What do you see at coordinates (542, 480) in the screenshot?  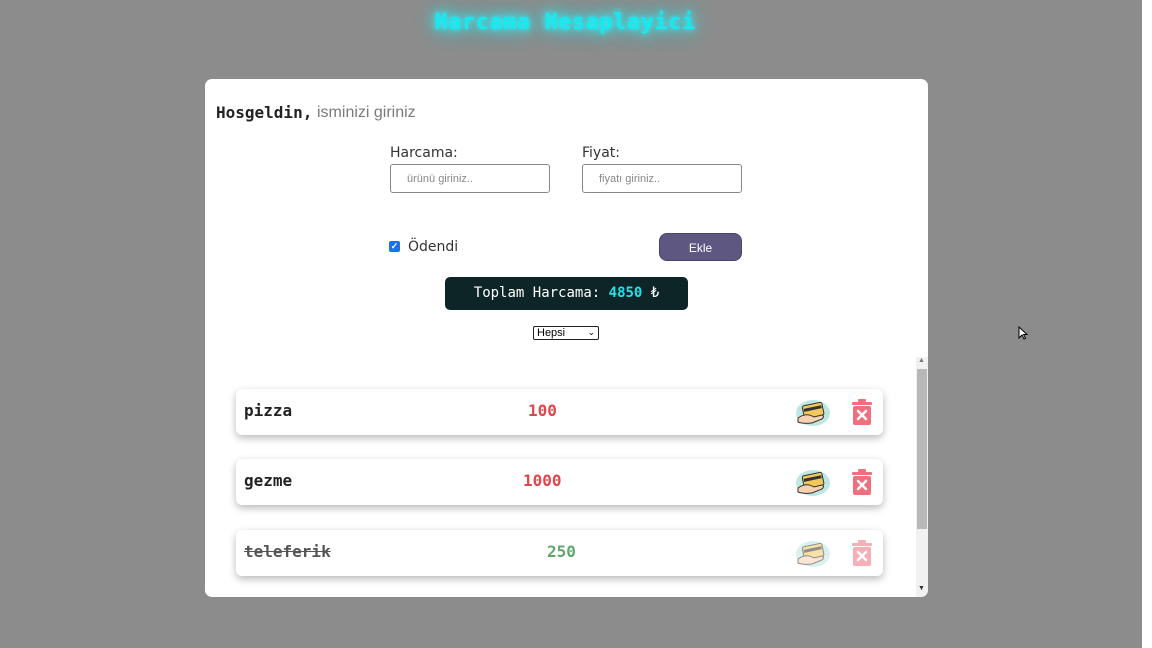 I see `item-price: 1000` at bounding box center [542, 480].